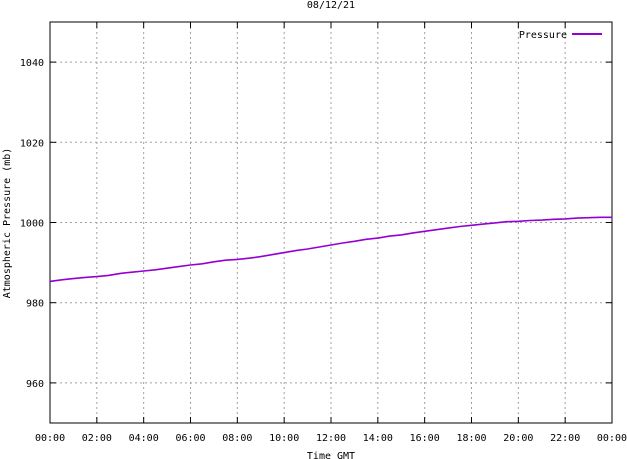 This screenshot has width=627, height=459. What do you see at coordinates (284, 438) in the screenshot?
I see `x-tick-label: 10:00` at bounding box center [284, 438].